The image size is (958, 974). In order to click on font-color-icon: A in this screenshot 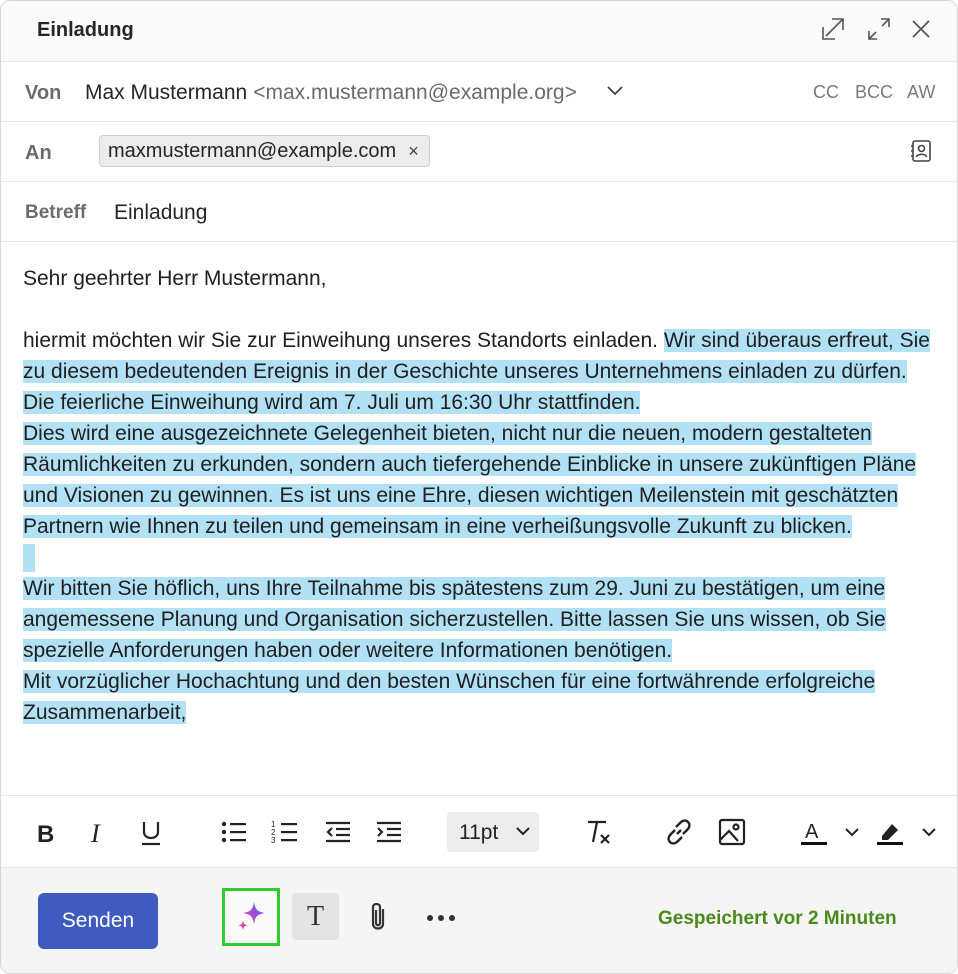, I will do `click(814, 832)`.